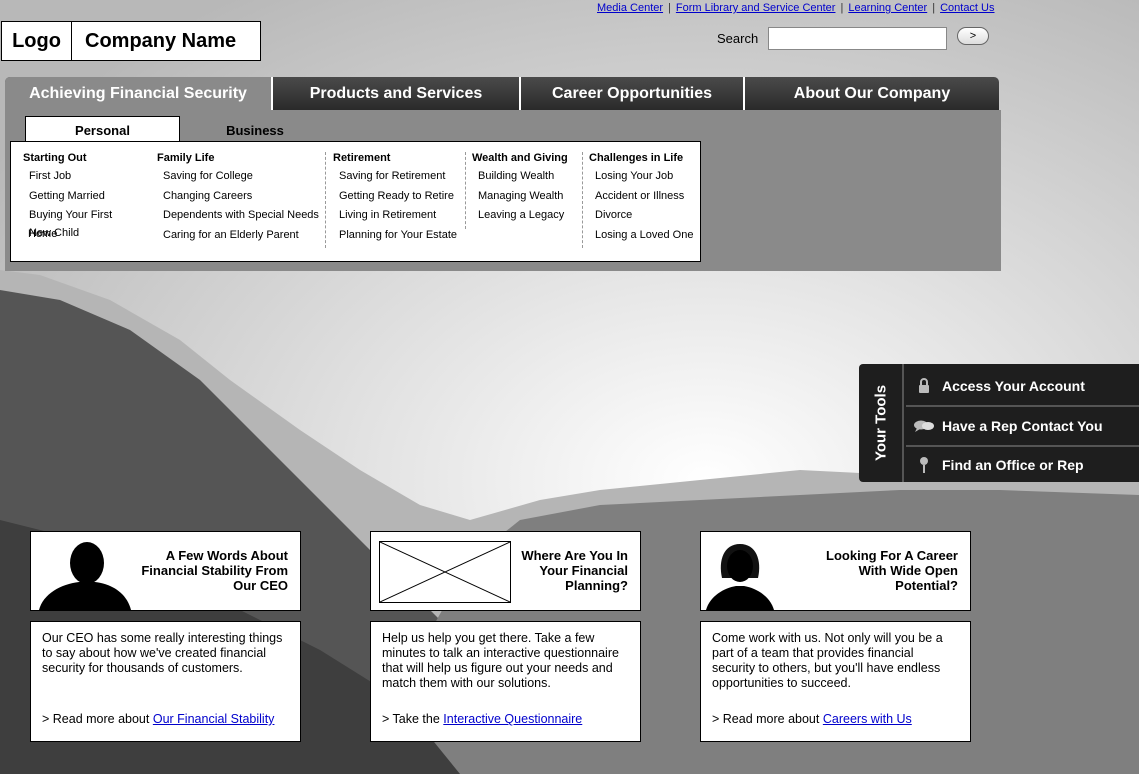 The height and width of the screenshot is (774, 1139). I want to click on card-title-line: Potential?, so click(926, 585).